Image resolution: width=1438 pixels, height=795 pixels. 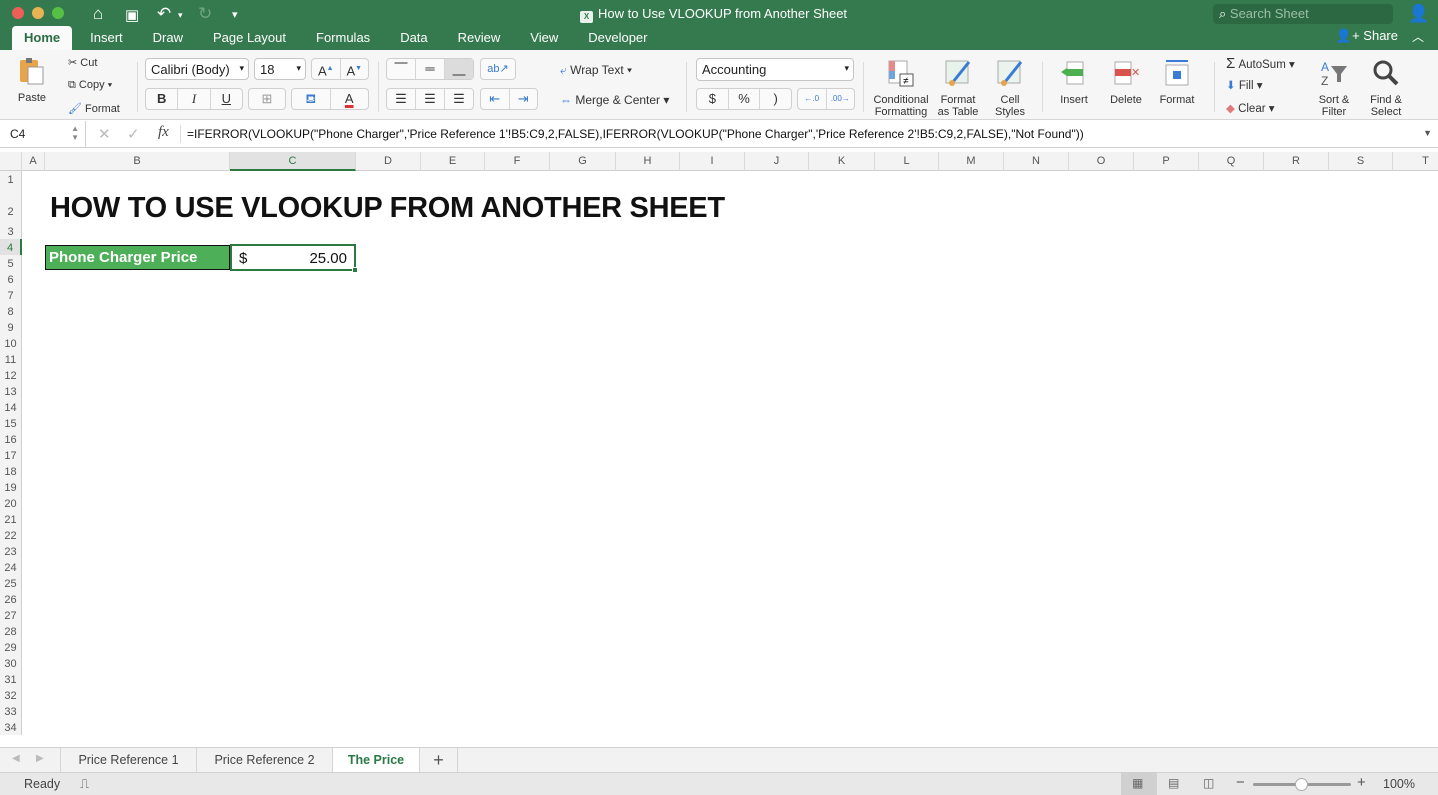 What do you see at coordinates (326, 69) in the screenshot?
I see `increase-font-button: A▲` at bounding box center [326, 69].